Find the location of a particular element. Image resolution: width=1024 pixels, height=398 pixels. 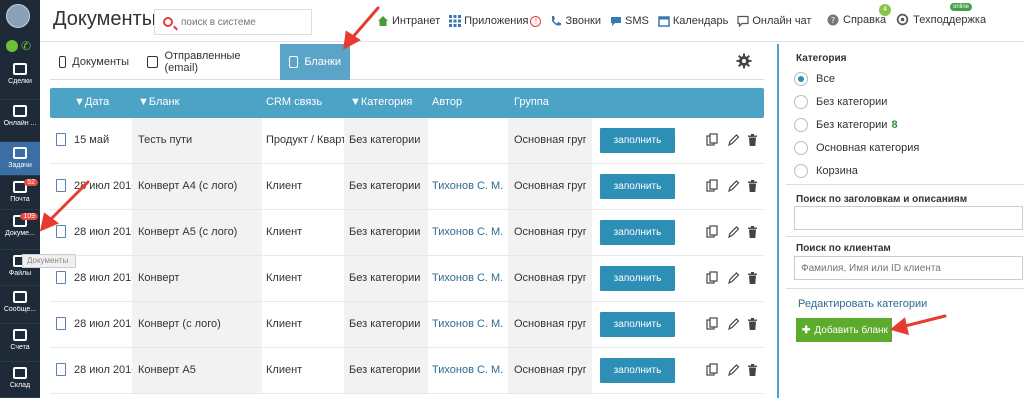

globe-icon is located at coordinates (12, 46).